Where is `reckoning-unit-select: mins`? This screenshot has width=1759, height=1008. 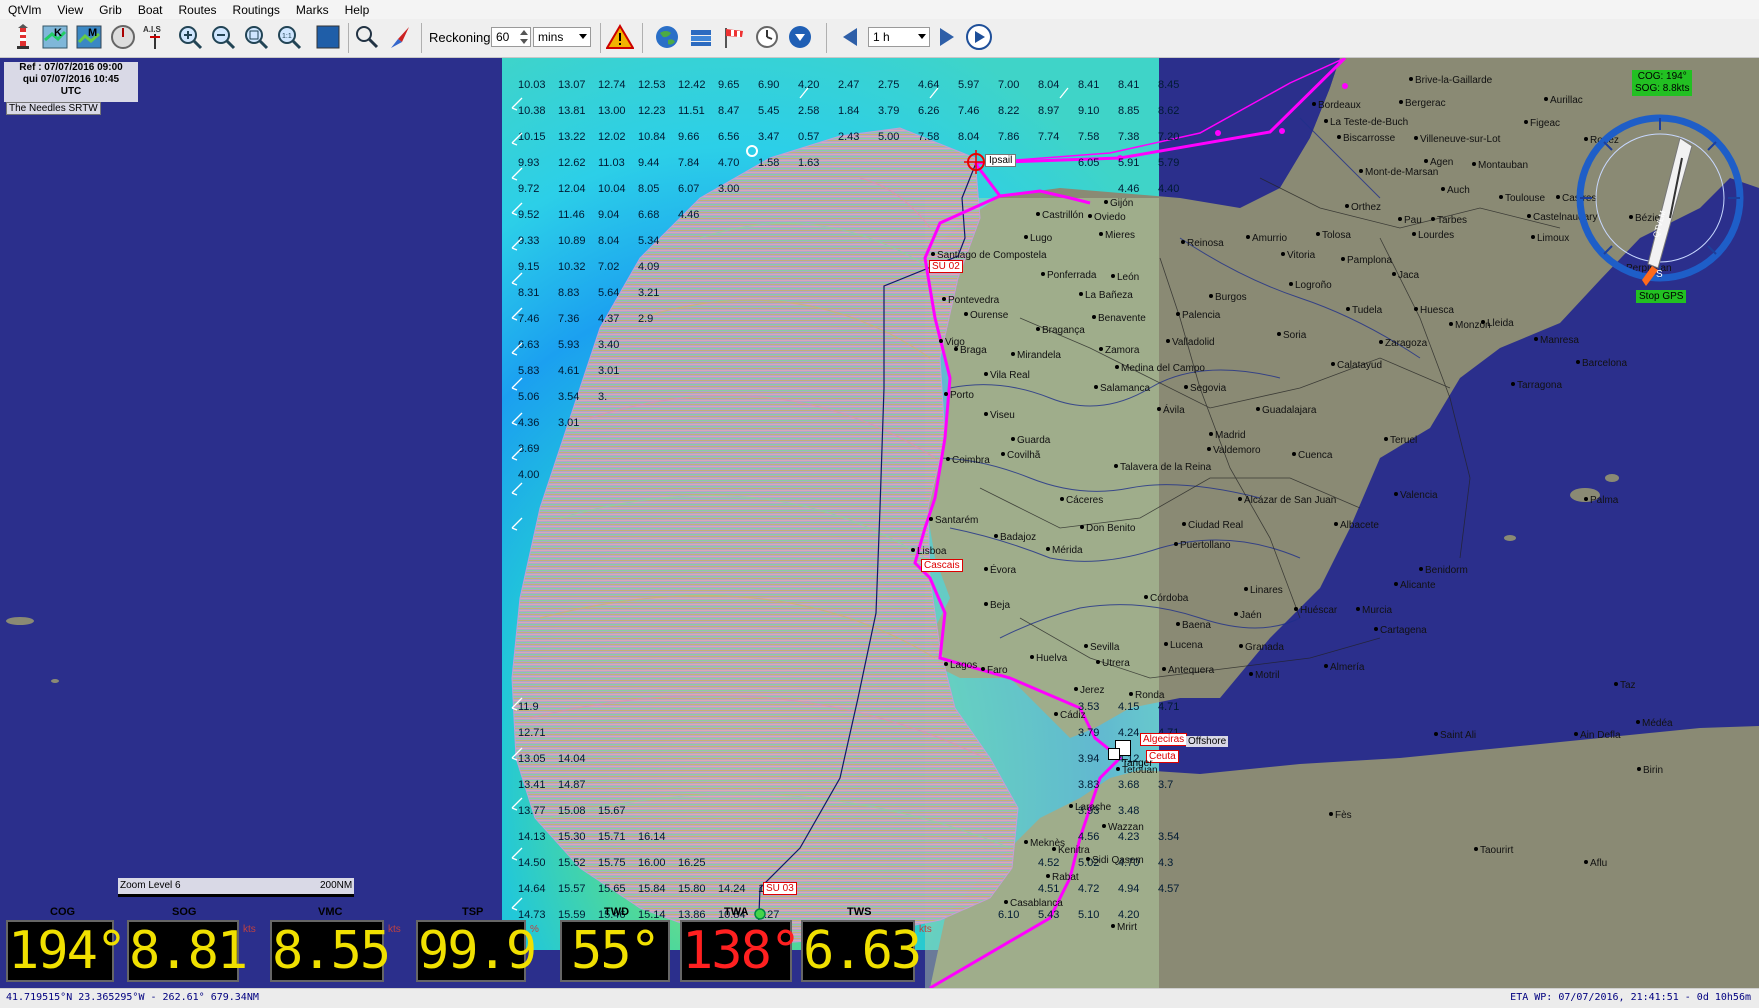
reckoning-unit-select: mins is located at coordinates (562, 37).